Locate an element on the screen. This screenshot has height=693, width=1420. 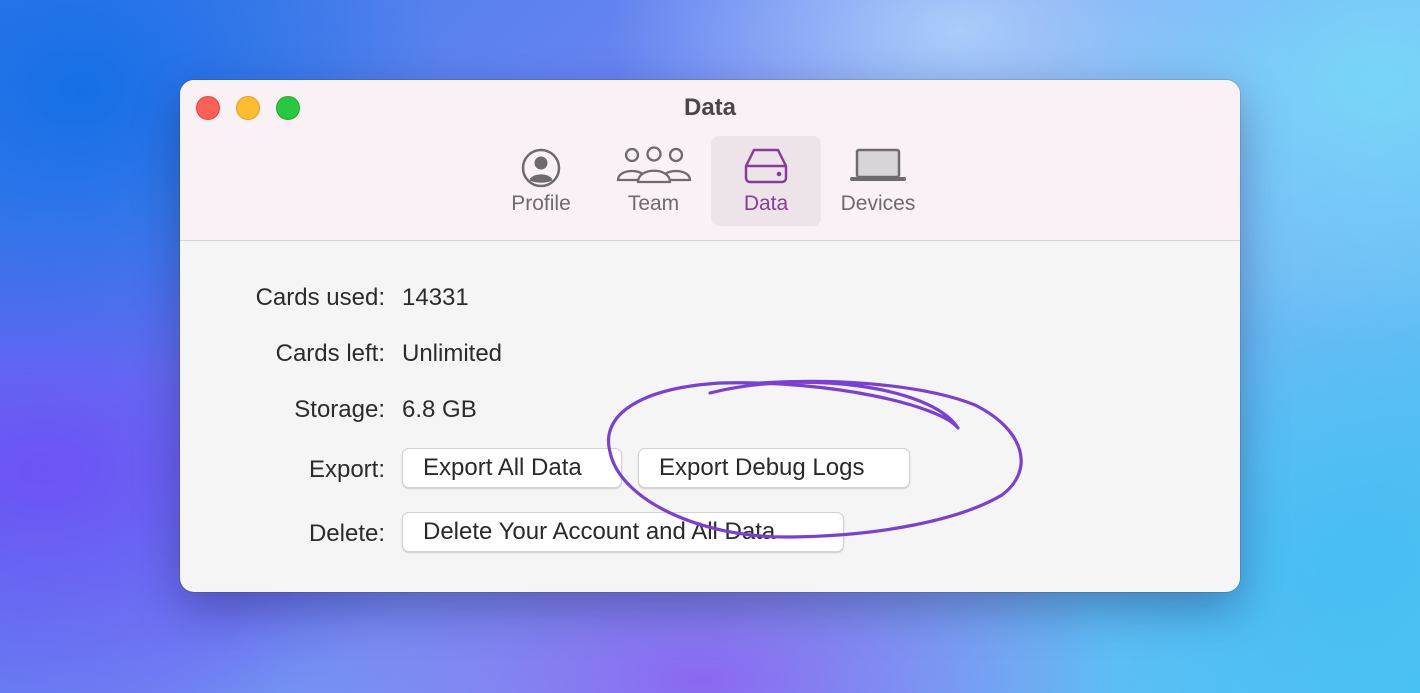
storage-label: Storage: is located at coordinates (339, 409).